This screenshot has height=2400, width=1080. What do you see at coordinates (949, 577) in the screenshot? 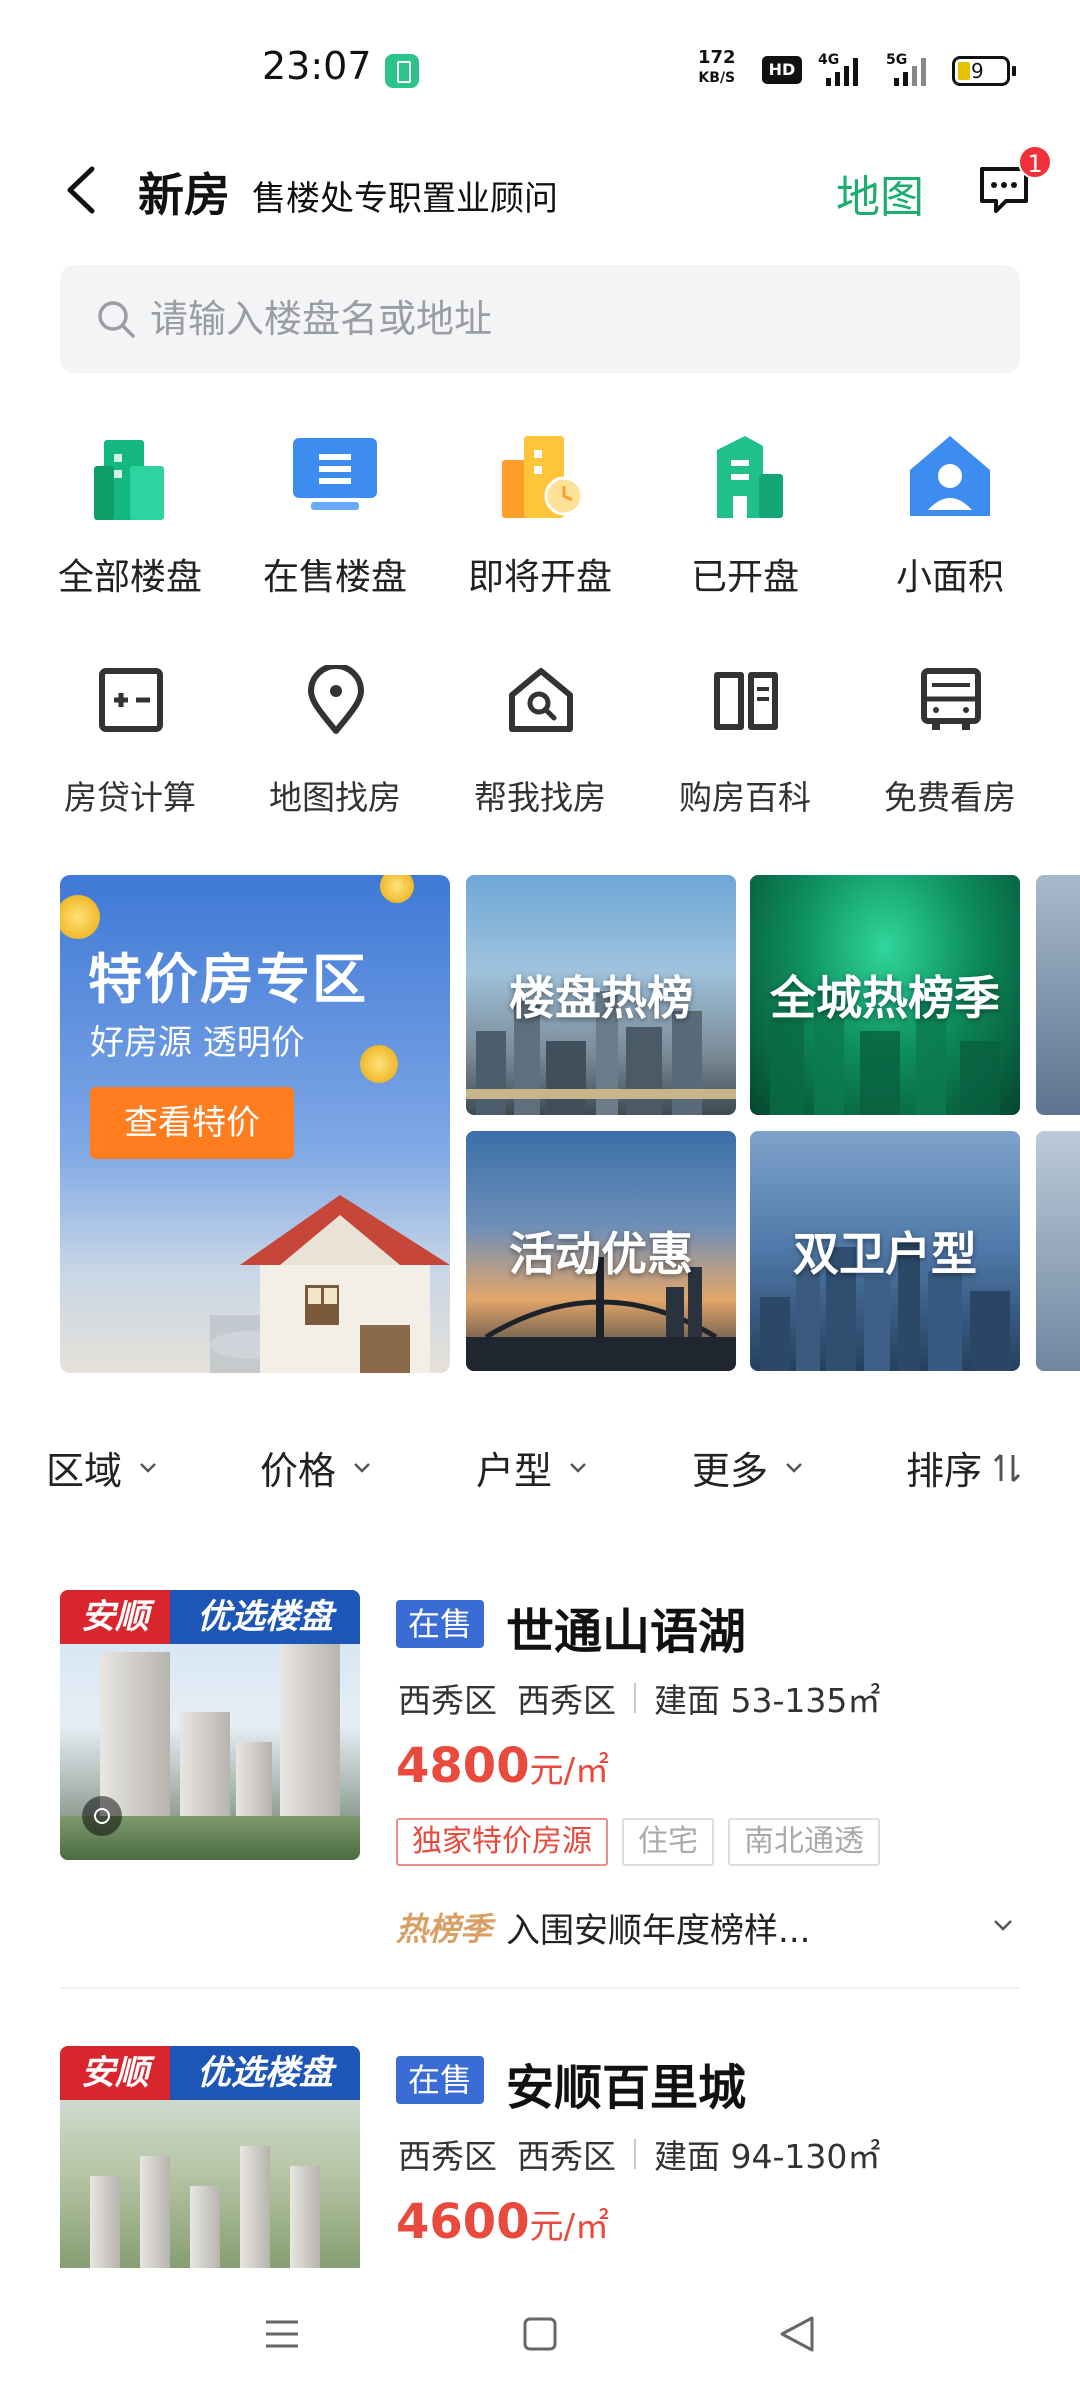
I see `category-label: 小面积` at bounding box center [949, 577].